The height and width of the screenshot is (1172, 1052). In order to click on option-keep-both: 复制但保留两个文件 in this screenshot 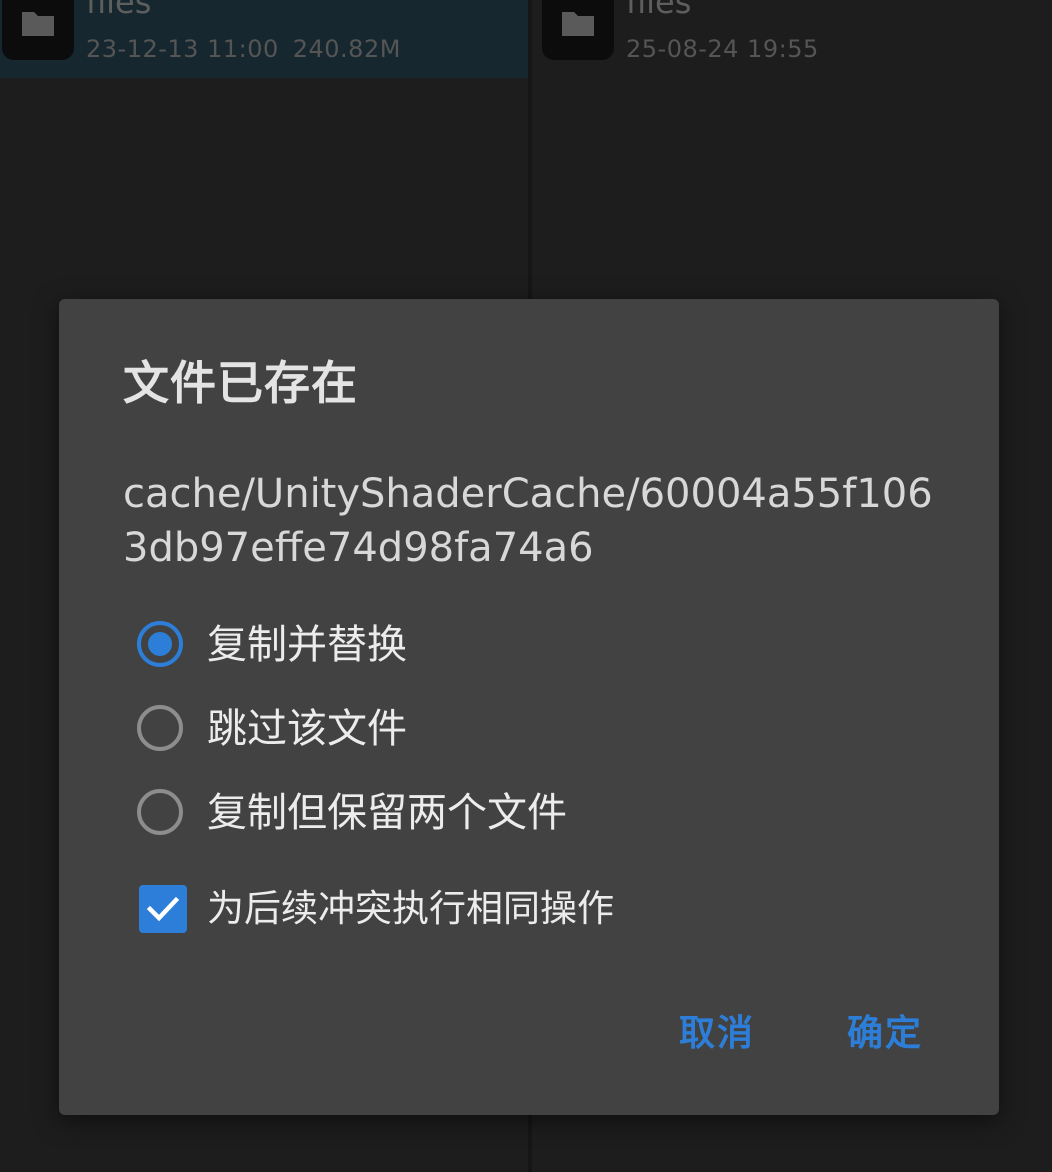, I will do `click(487, 815)`.